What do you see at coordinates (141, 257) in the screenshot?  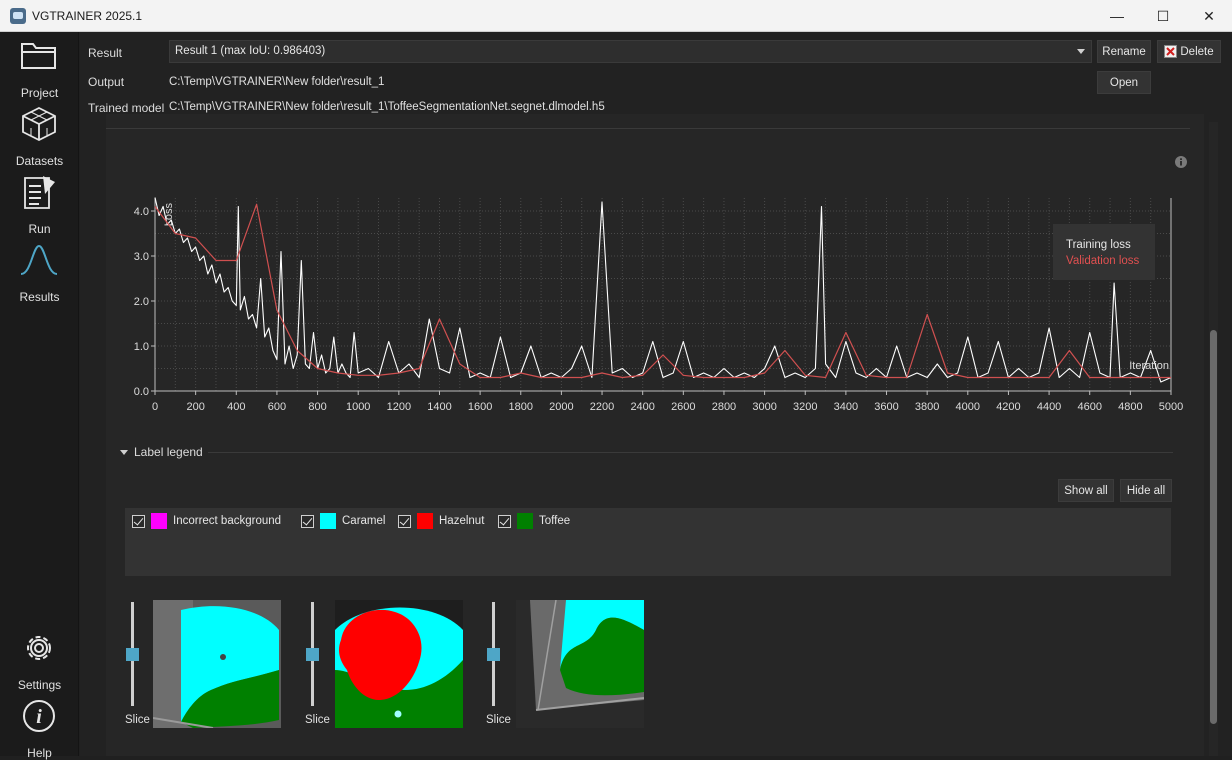 I see `y-tick-label: 3.0` at bounding box center [141, 257].